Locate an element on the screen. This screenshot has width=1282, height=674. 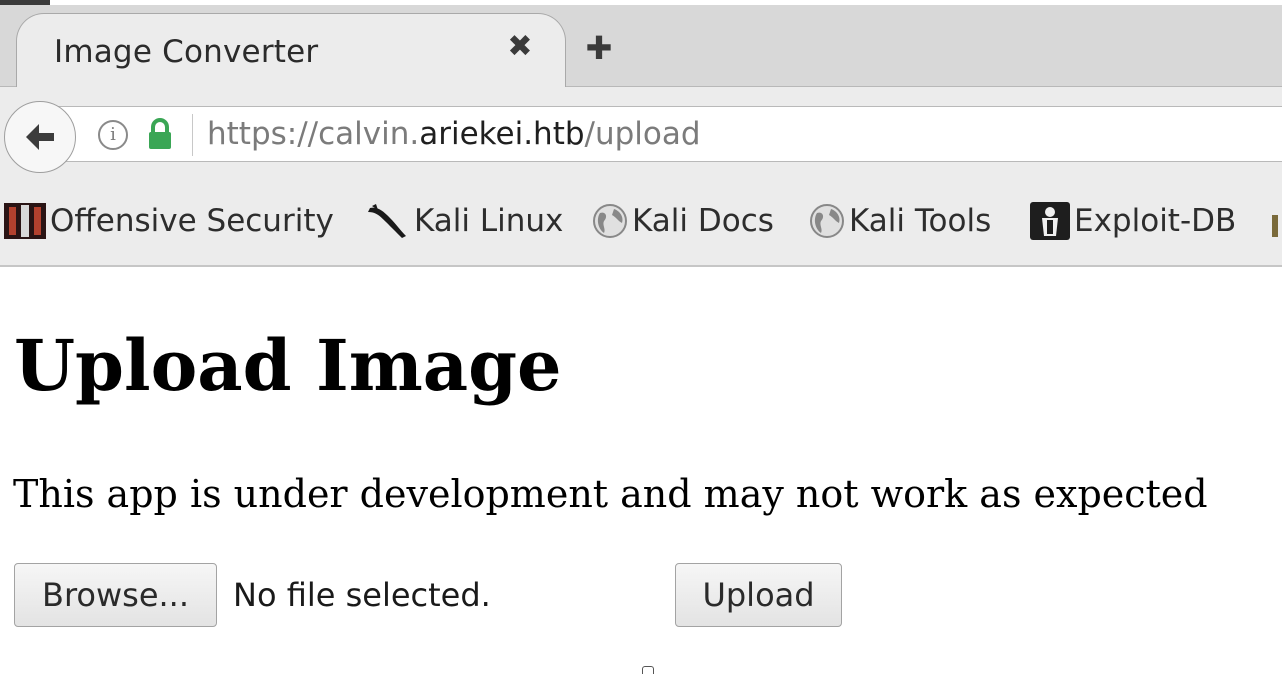
close-icon: ✖ is located at coordinates (520, 47).